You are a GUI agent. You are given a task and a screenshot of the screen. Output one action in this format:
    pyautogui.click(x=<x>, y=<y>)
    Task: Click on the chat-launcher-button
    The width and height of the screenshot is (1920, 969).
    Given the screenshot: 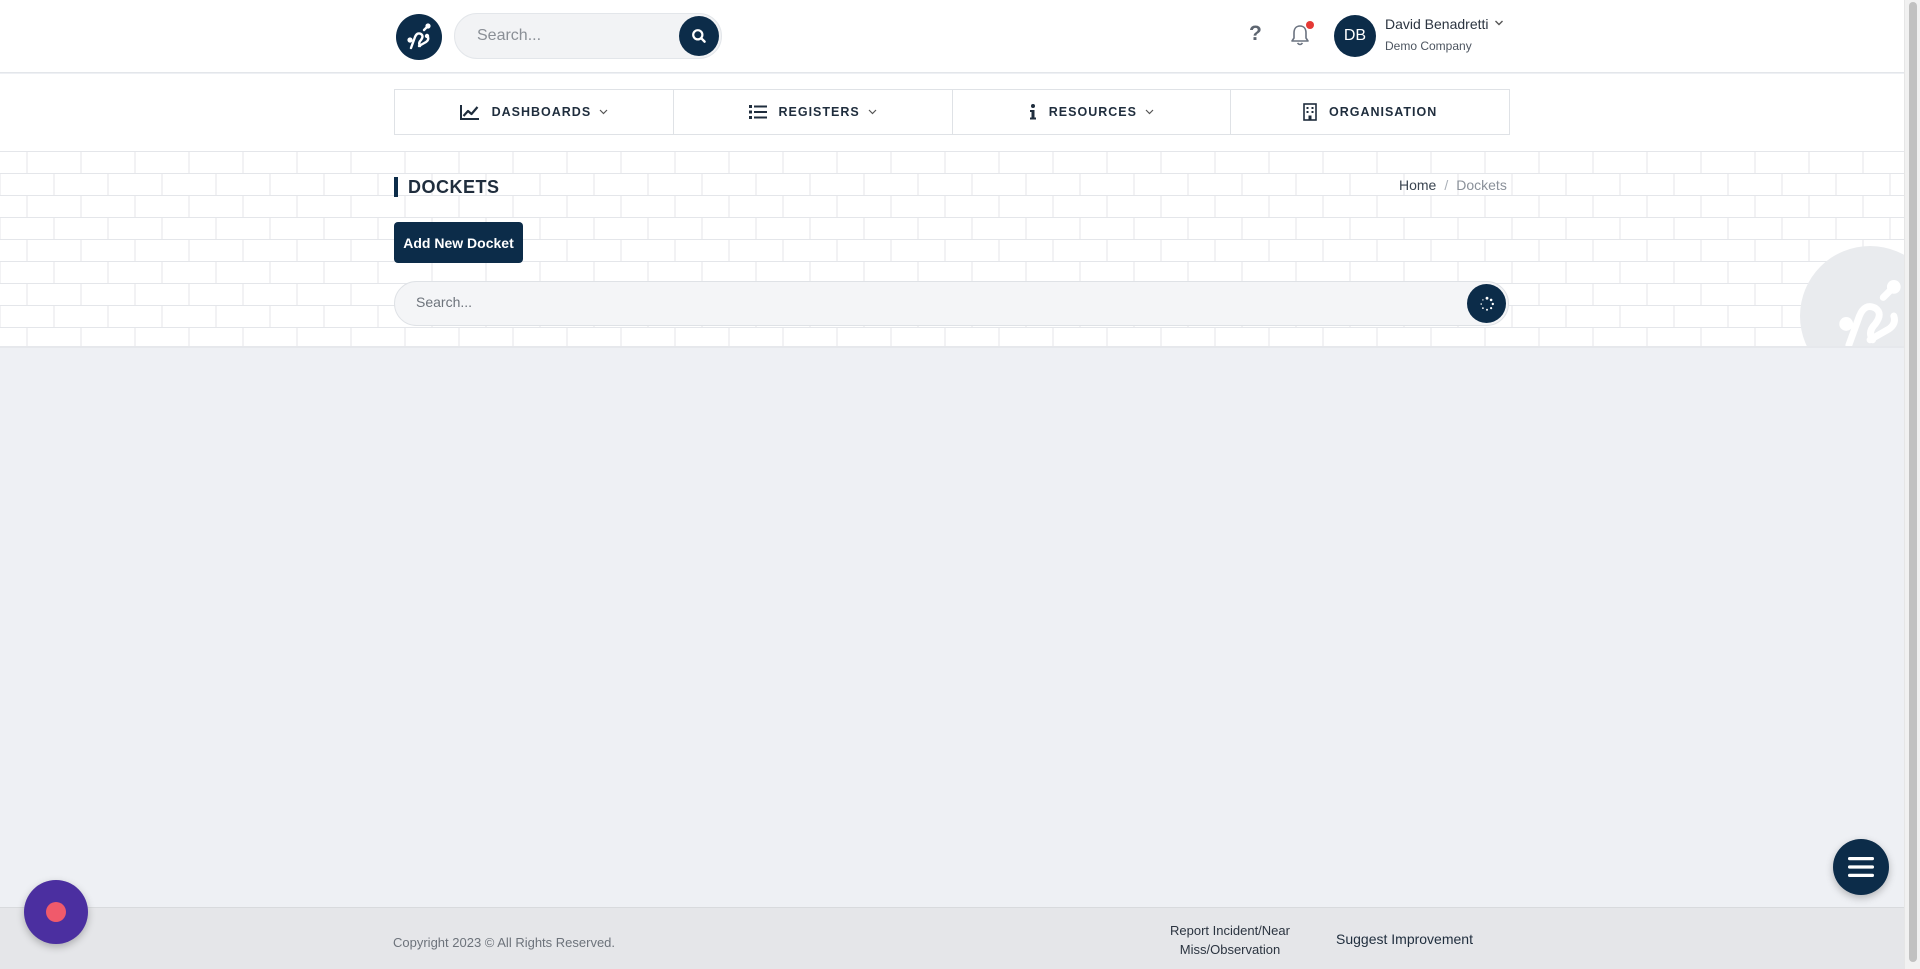 What is the action you would take?
    pyautogui.click(x=56, y=912)
    